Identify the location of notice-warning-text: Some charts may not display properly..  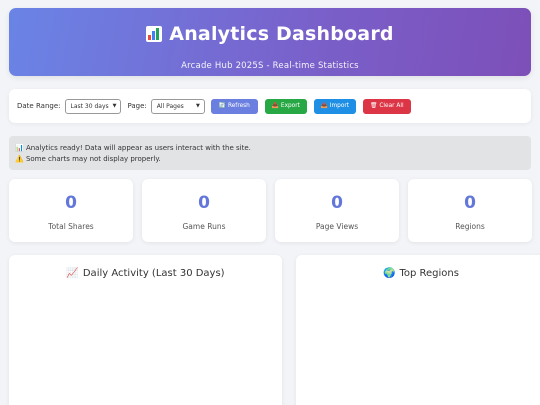
(93, 159).